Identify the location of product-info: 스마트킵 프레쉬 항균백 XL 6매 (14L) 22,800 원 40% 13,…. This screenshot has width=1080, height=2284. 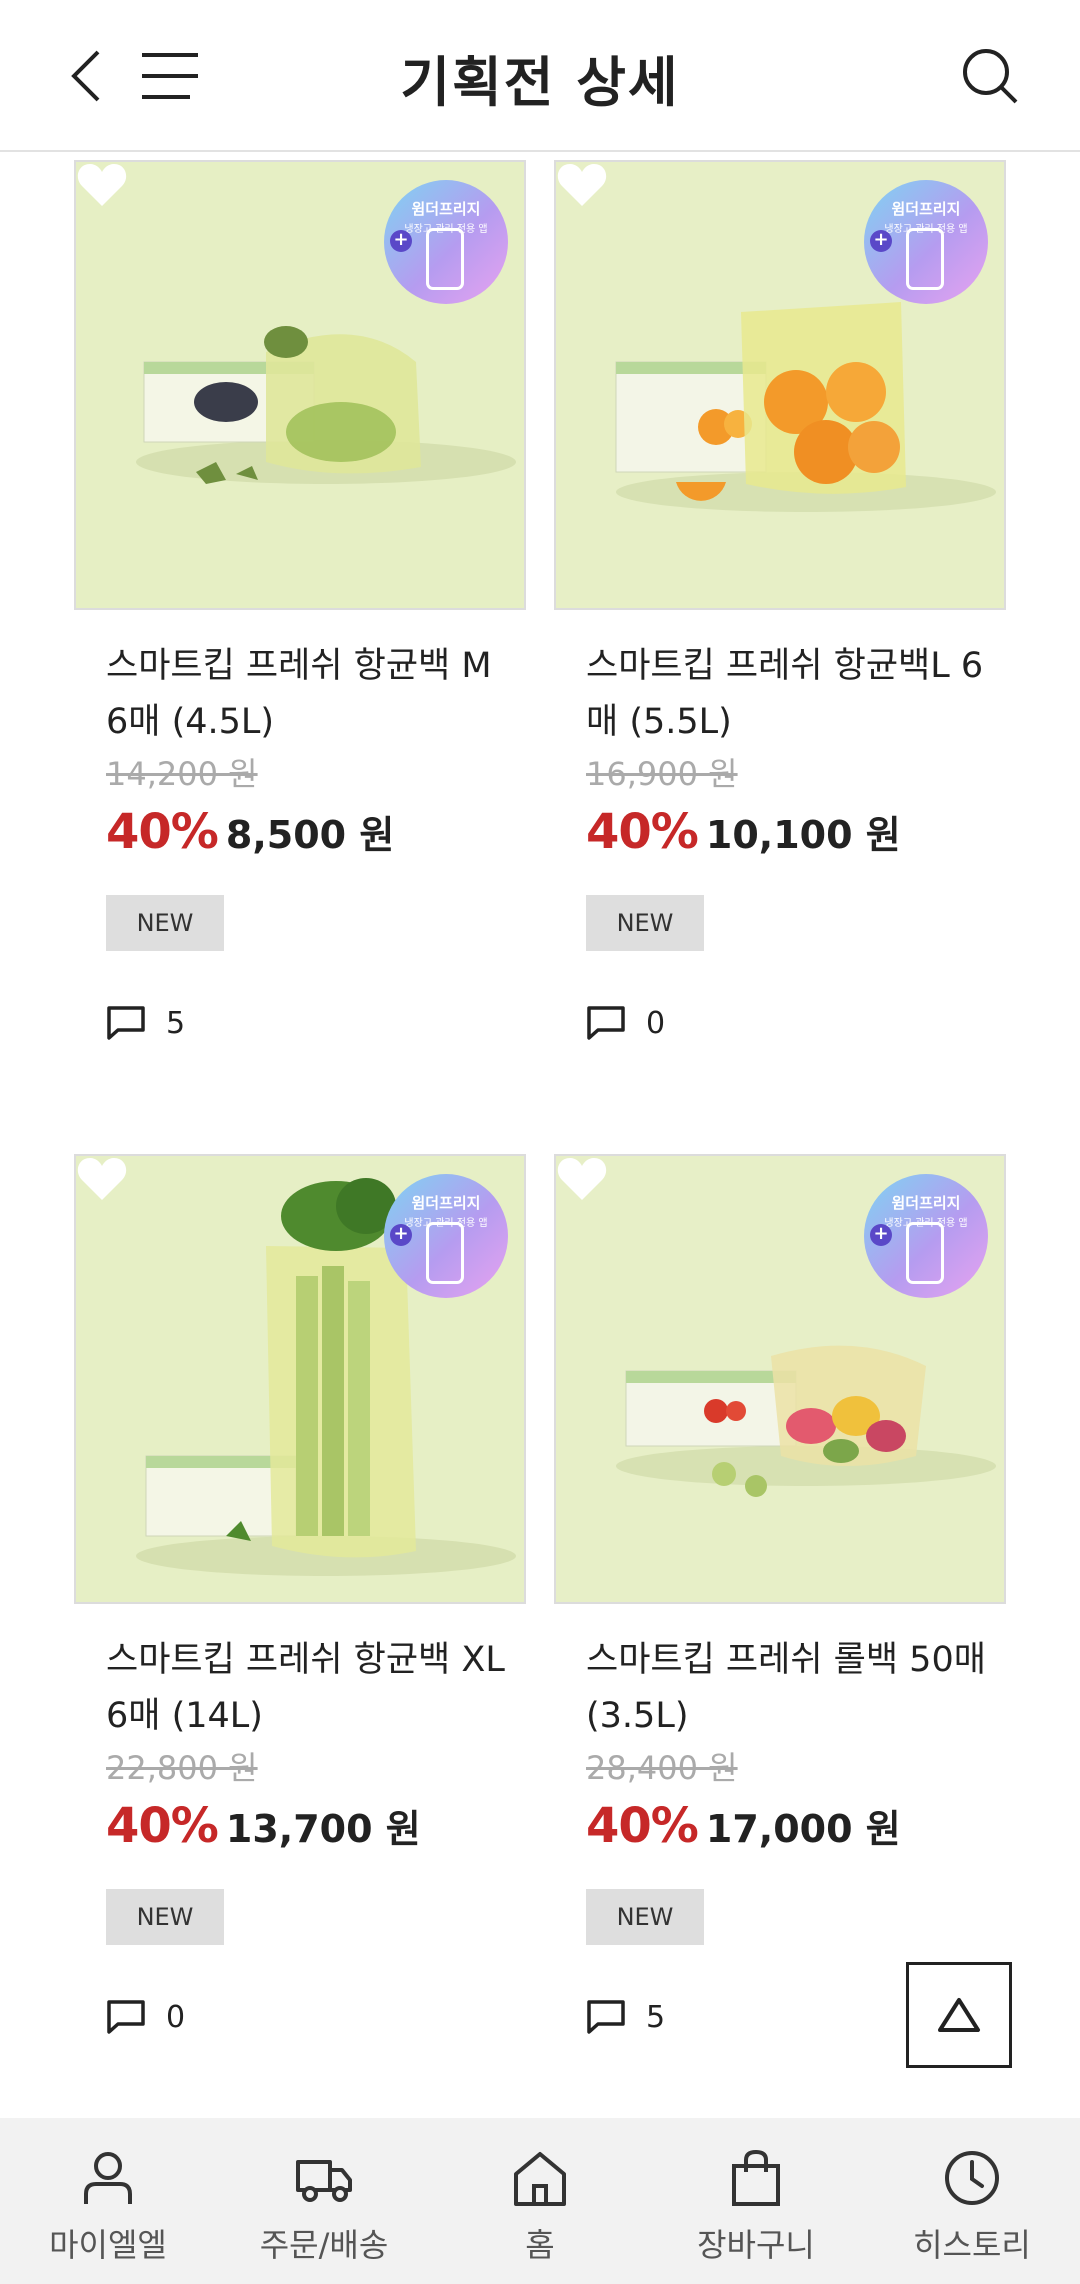
(306, 1835).